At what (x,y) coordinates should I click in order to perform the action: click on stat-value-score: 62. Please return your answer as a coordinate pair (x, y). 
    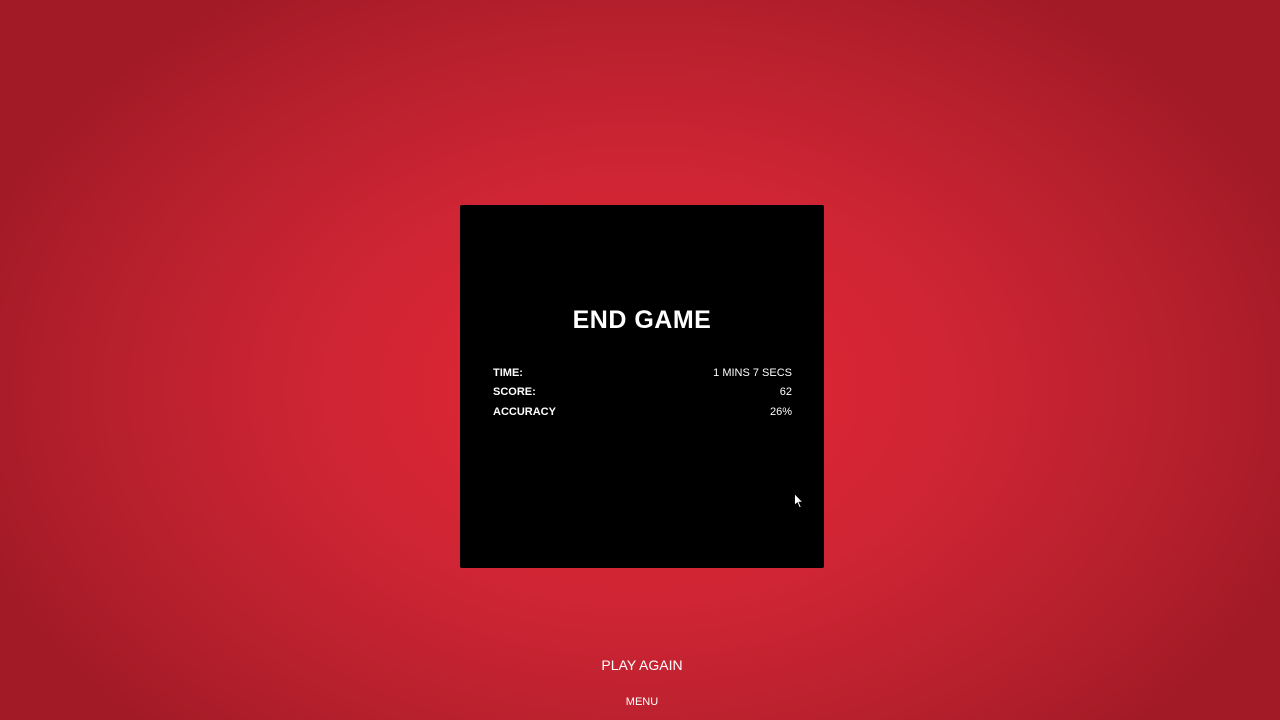
    Looking at the image, I should click on (785, 392).